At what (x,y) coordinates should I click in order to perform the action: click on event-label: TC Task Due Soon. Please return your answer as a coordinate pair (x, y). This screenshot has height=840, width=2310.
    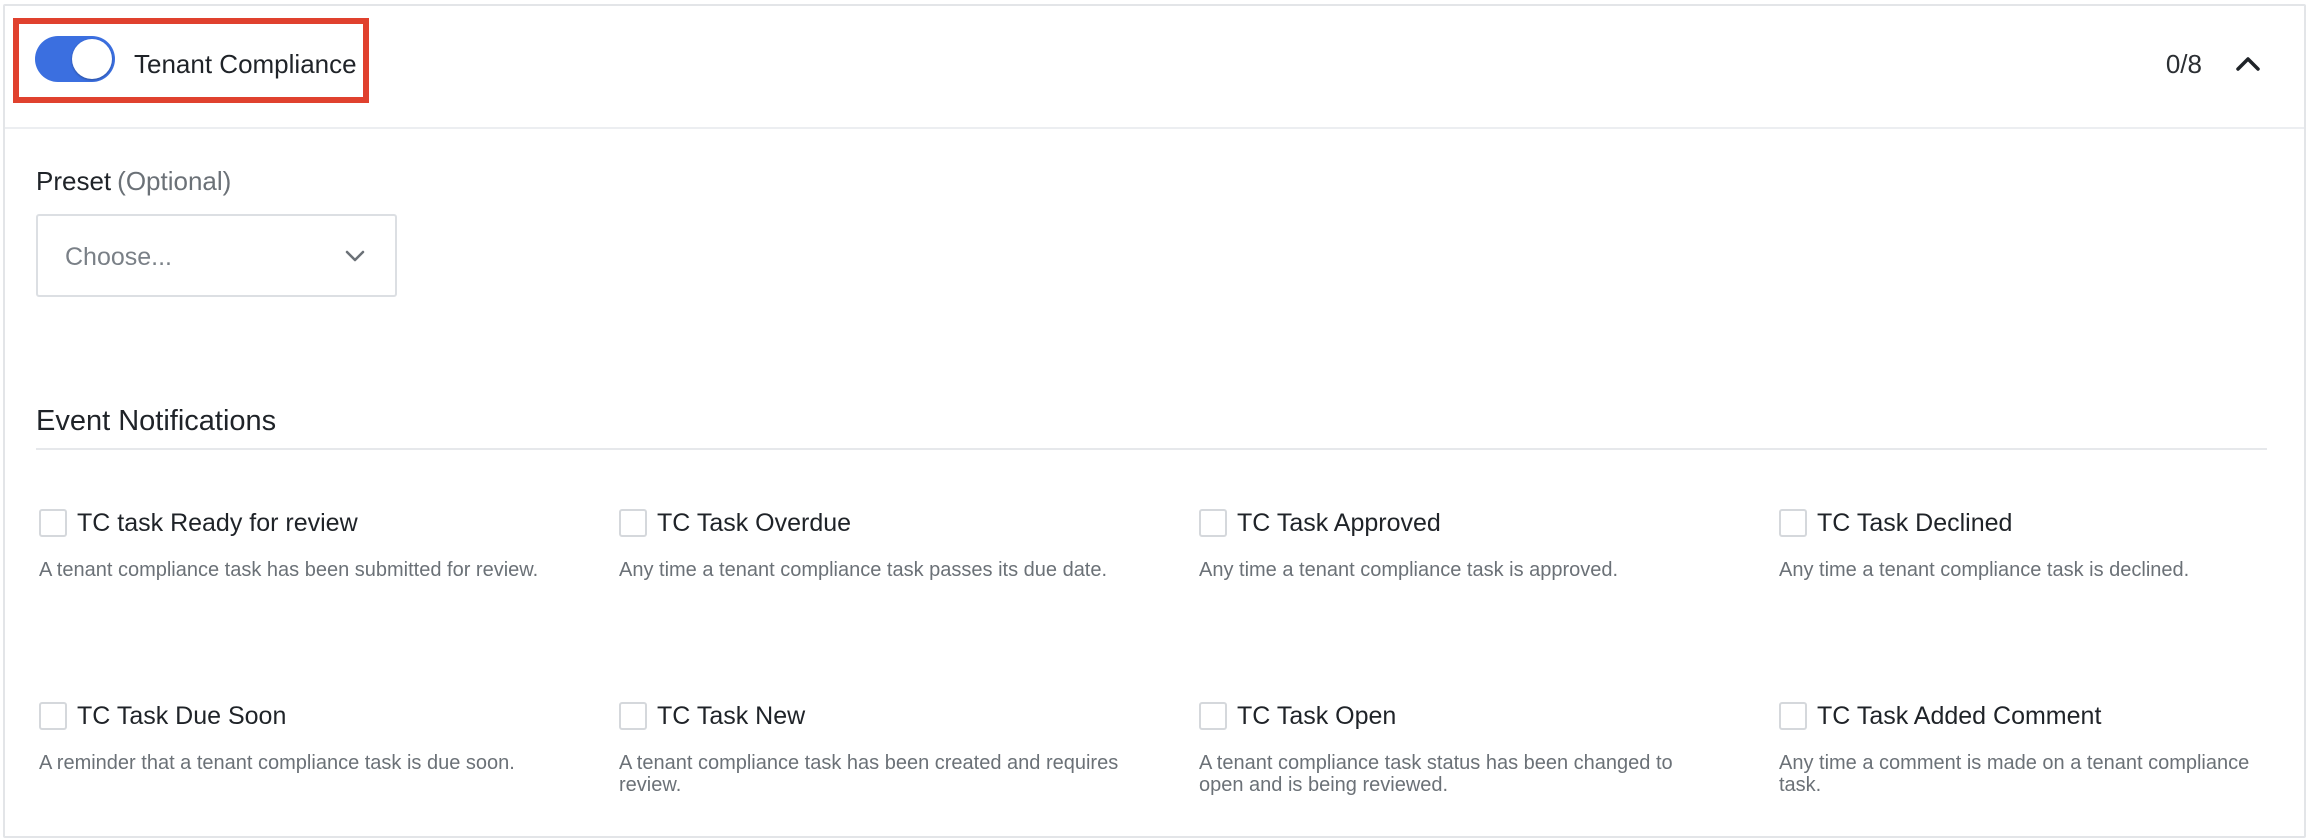
    Looking at the image, I should click on (181, 716).